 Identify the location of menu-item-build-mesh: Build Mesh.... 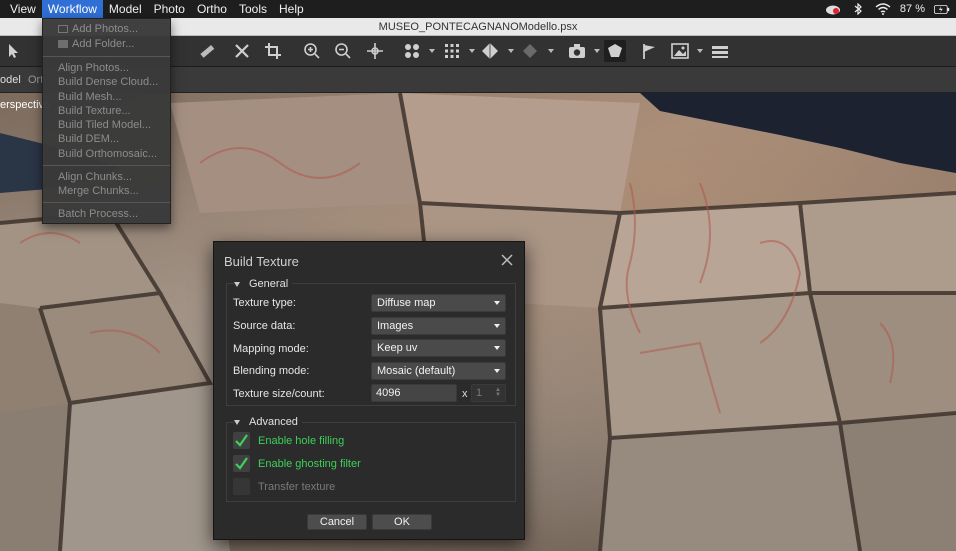
(90, 97).